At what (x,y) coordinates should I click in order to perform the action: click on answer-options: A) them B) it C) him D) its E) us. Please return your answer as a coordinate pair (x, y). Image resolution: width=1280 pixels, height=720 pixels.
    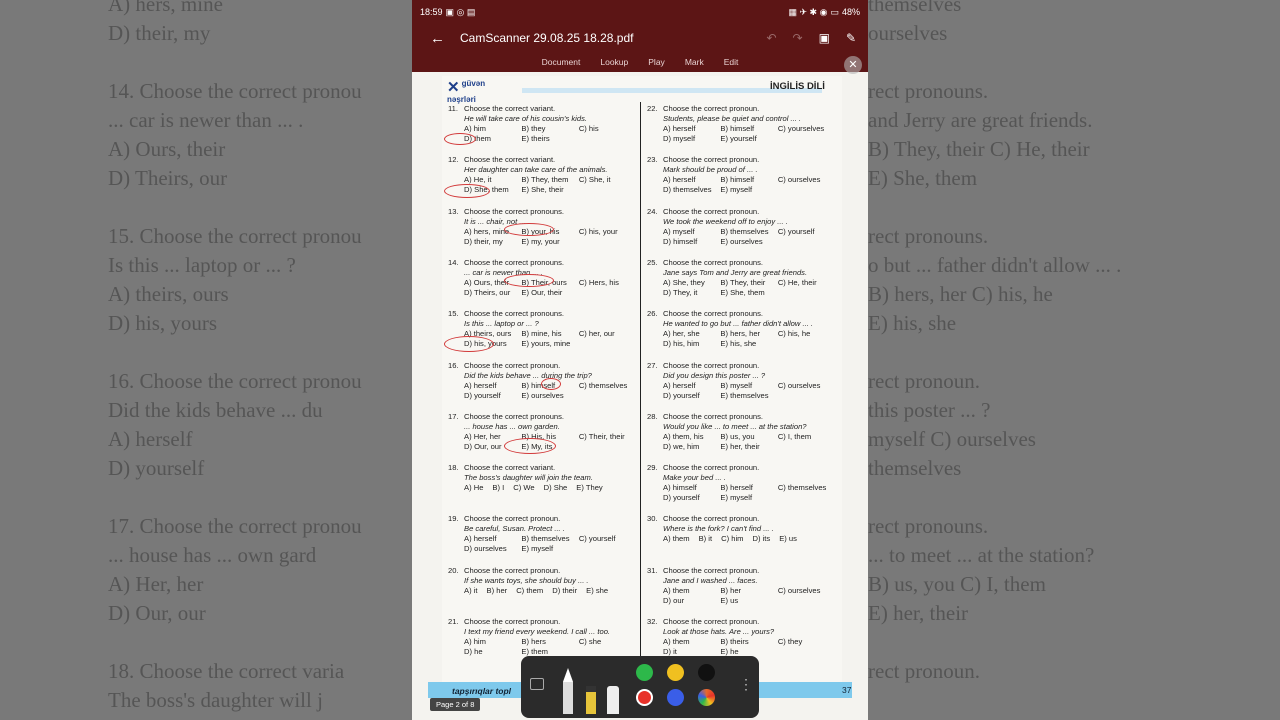
    Looking at the image, I should click on (742, 539).